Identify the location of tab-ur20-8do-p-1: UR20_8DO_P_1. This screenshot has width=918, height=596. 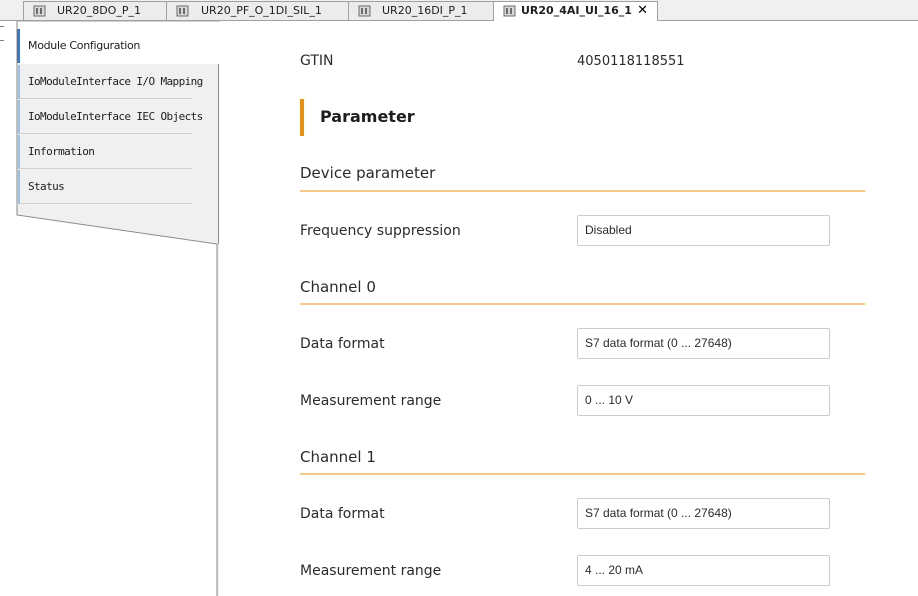
(95, 10).